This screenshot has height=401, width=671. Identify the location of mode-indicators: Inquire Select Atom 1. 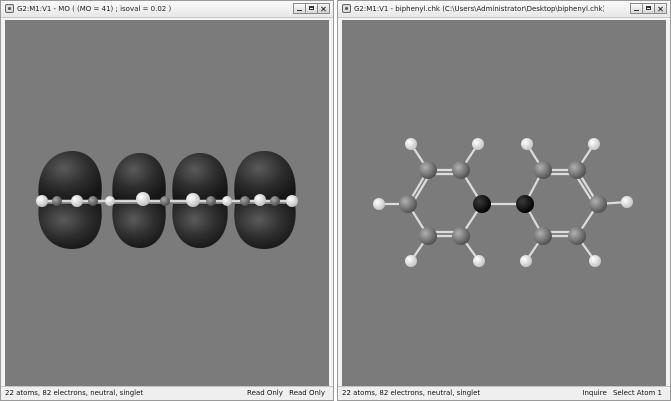
(620, 393).